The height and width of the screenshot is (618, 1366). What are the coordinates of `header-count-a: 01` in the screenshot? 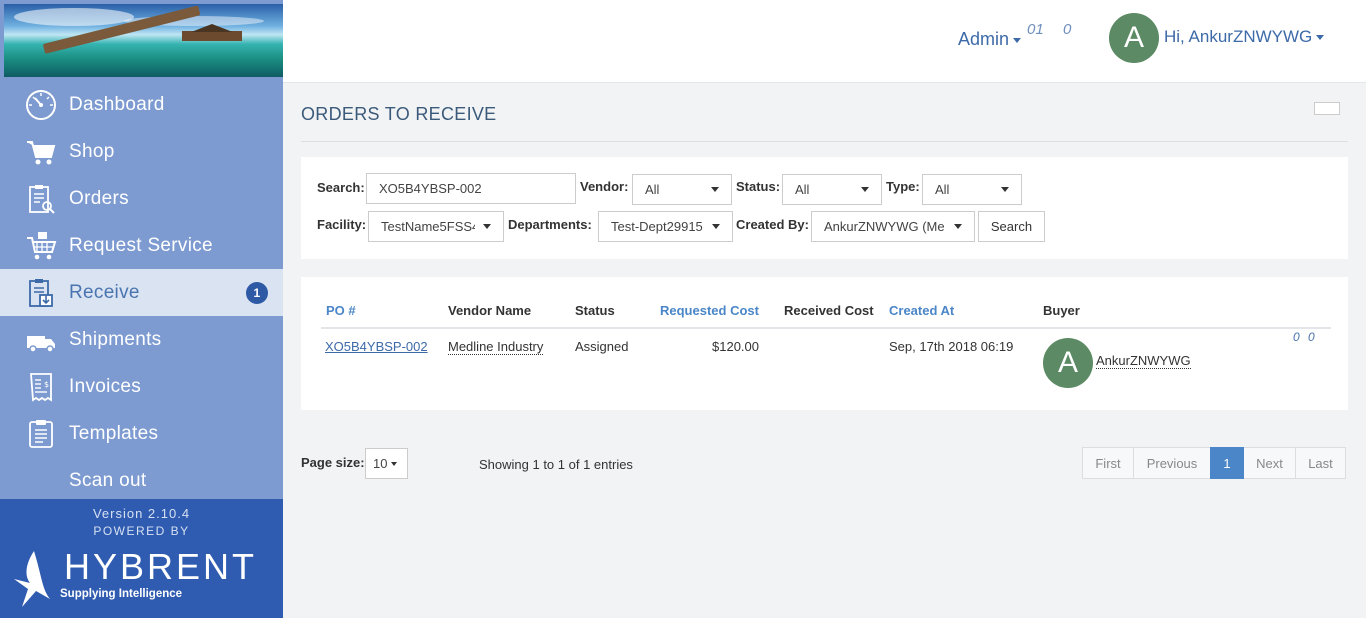 It's located at (1035, 29).